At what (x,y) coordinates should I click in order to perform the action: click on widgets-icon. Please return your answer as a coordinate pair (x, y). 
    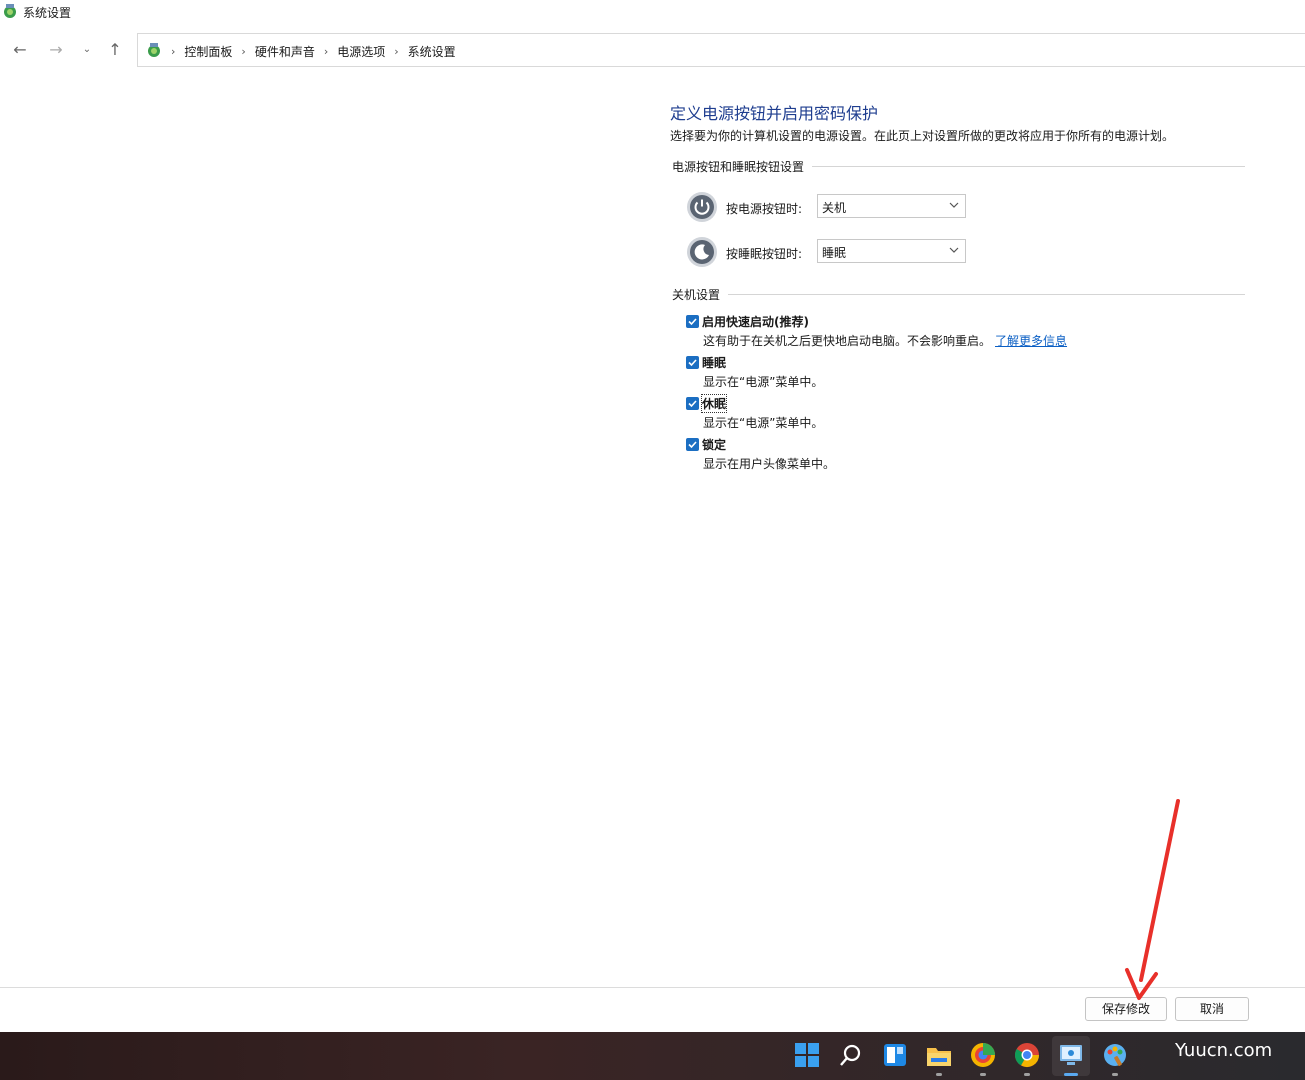
    Looking at the image, I should click on (895, 1055).